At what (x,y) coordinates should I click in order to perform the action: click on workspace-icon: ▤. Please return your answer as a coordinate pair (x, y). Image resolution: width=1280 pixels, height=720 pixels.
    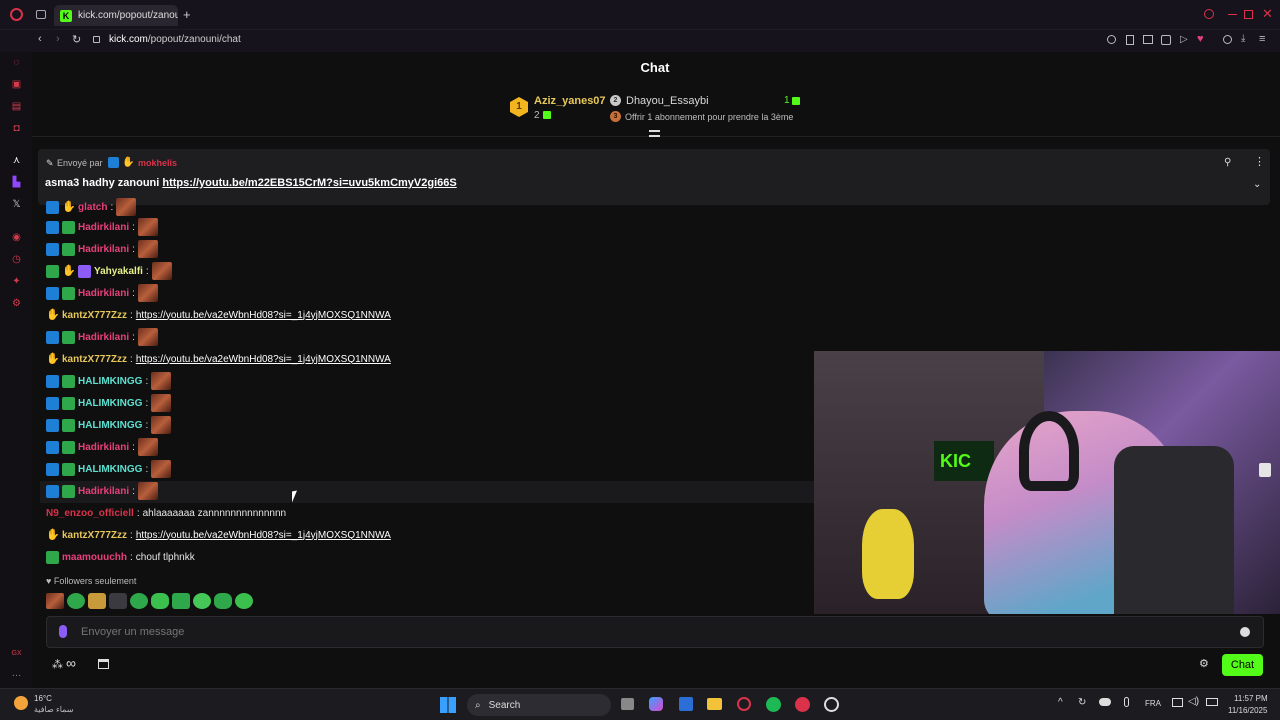
    Looking at the image, I should click on (16, 106).